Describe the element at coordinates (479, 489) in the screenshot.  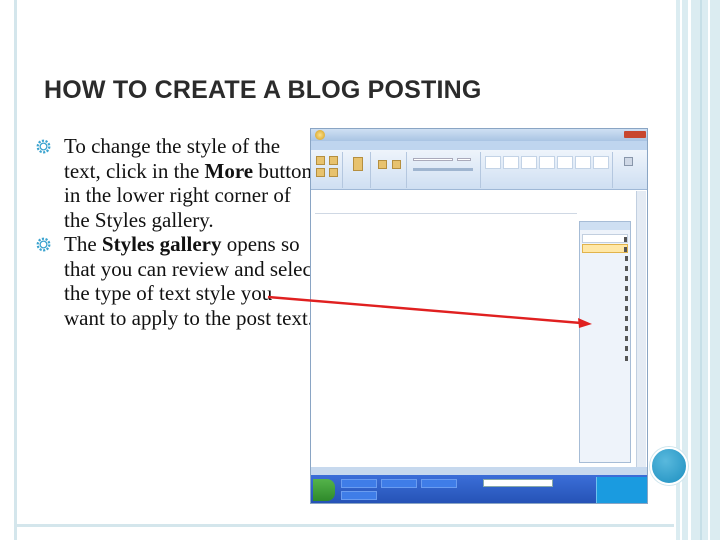
I see `screenshot-taskbar` at that location.